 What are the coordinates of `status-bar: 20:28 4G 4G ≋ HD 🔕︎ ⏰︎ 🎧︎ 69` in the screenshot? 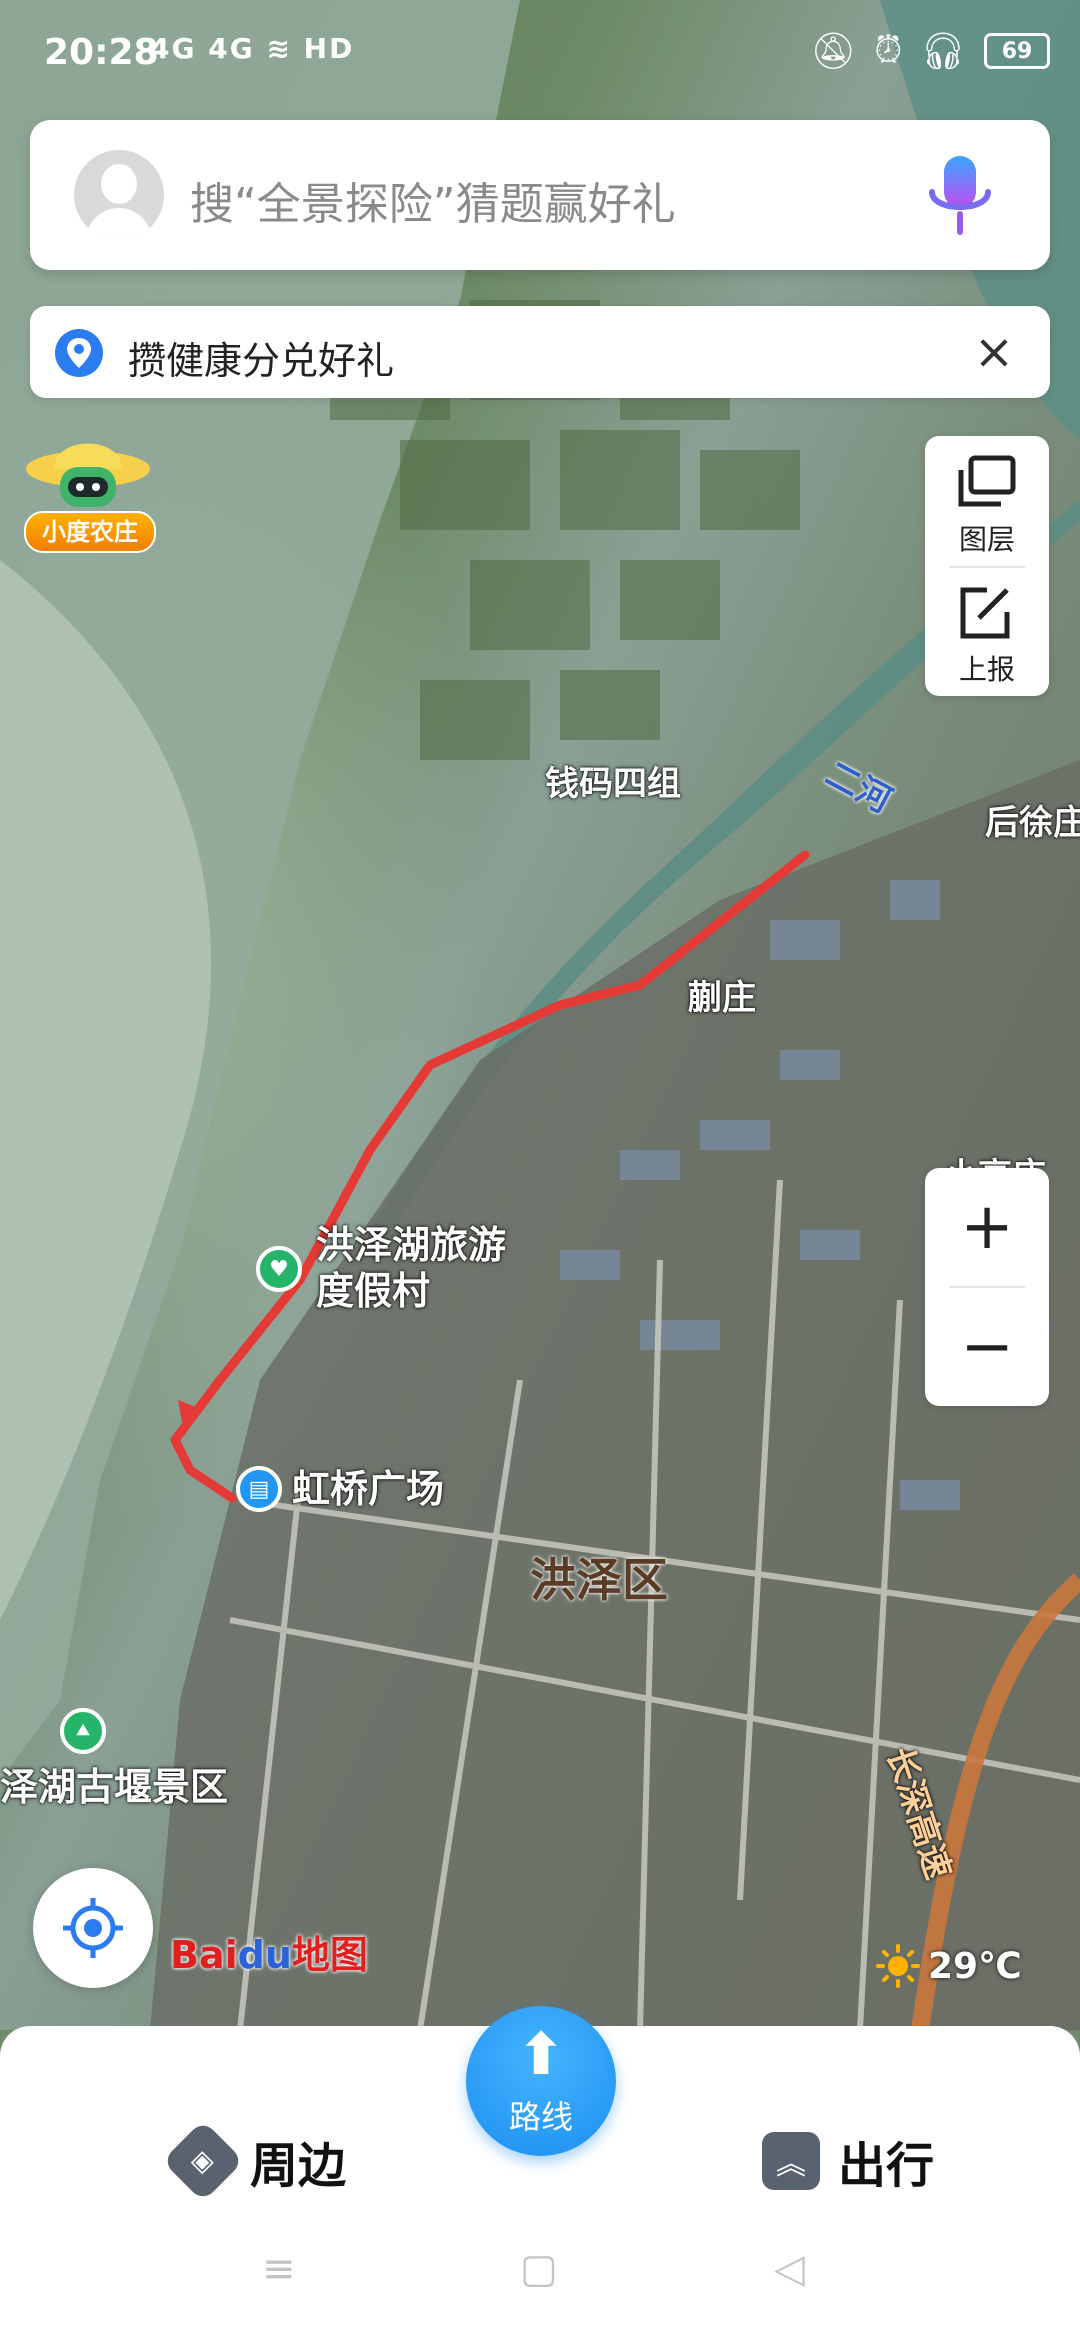 It's located at (540, 50).